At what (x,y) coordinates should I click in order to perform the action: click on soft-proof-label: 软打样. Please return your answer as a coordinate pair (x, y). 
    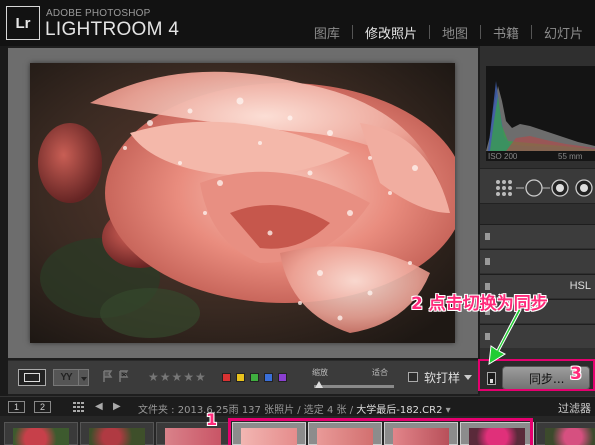
    Looking at the image, I should click on (442, 378).